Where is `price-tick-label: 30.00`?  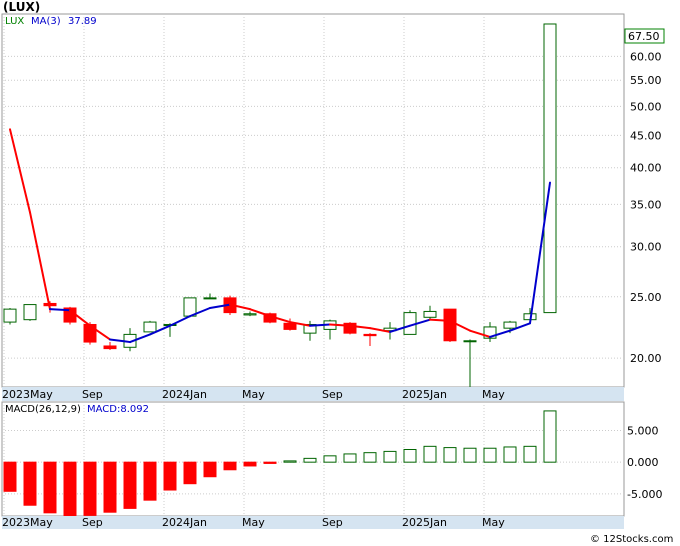
price-tick-label: 30.00 is located at coordinates (646, 247).